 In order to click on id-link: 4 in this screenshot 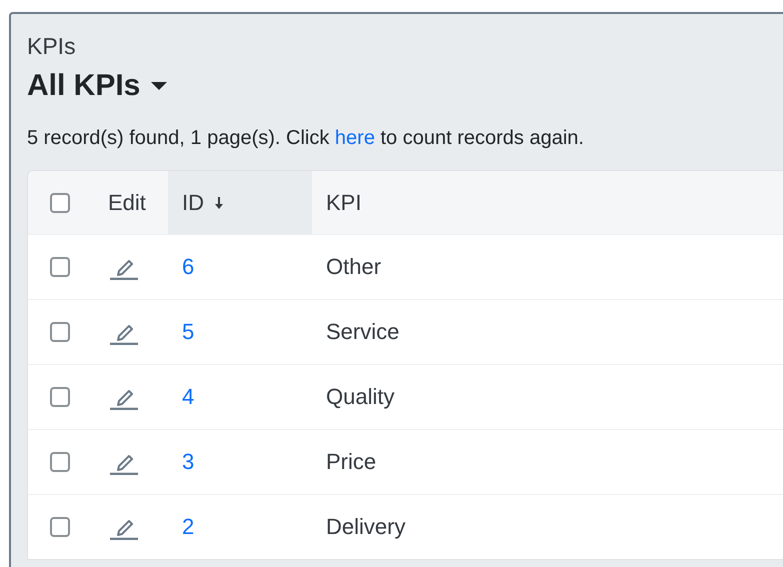, I will do `click(188, 397)`.